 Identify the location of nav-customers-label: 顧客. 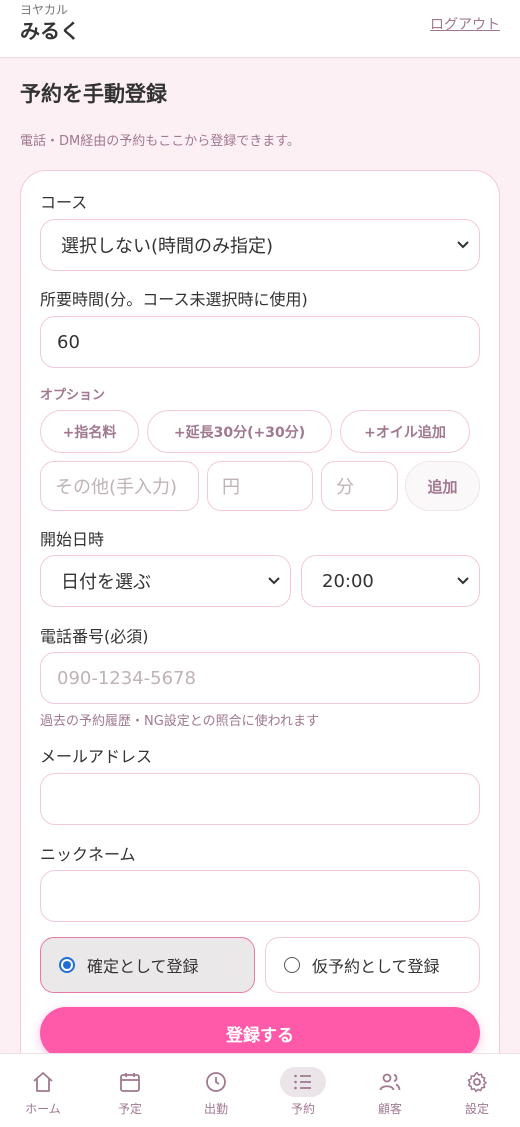
(389, 1109).